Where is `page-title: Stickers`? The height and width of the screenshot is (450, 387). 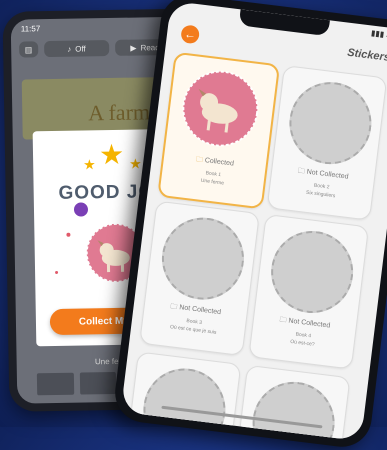
page-title: Stickers is located at coordinates (366, 55).